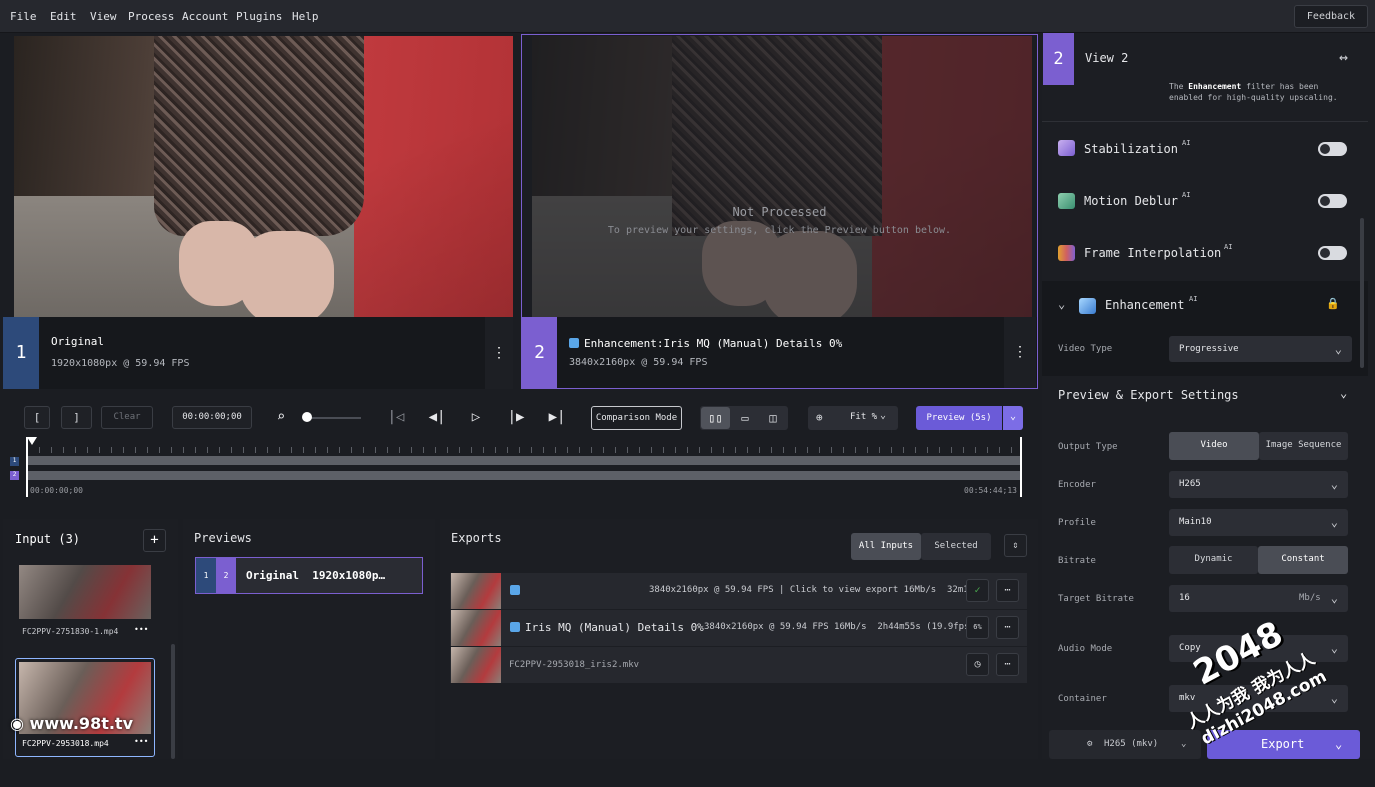 This screenshot has height=787, width=1375. Describe the element at coordinates (977, 664) in the screenshot. I see `export-queued-clock-icon: ◷` at that location.